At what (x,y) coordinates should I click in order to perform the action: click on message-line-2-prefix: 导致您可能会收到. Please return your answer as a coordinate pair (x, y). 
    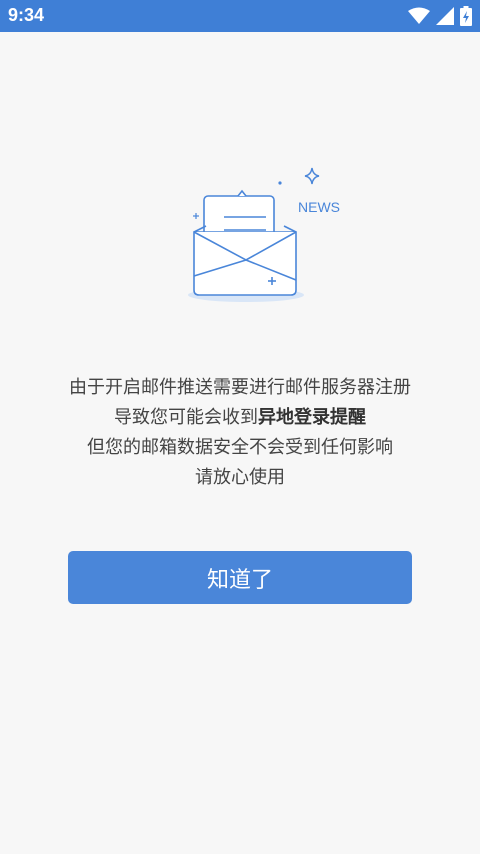
    Looking at the image, I should click on (186, 417).